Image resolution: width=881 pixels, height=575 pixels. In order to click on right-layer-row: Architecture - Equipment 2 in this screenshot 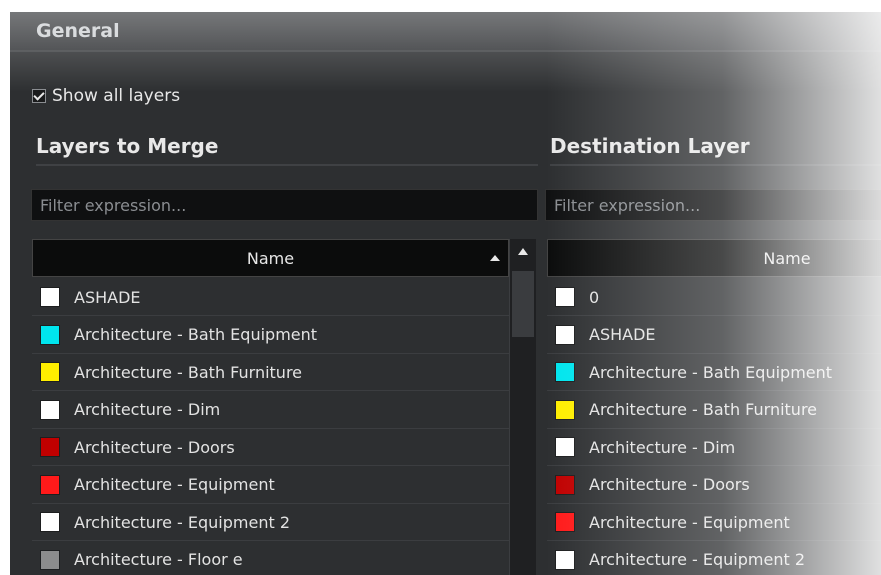, I will do `click(714, 558)`.